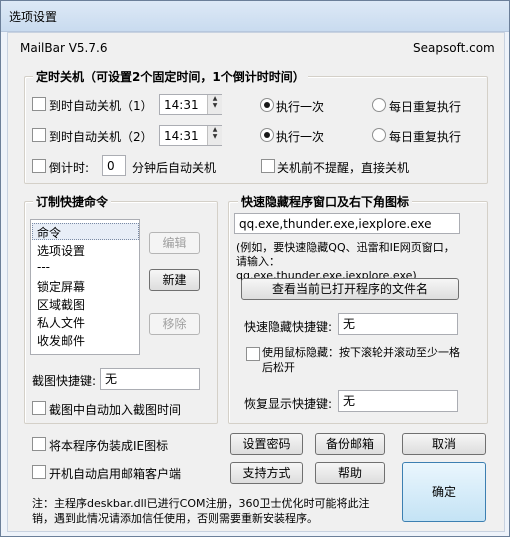 This screenshot has width=510, height=537. Describe the element at coordinates (267, 135) in the screenshot. I see `shutdown2-once-radio` at that location.